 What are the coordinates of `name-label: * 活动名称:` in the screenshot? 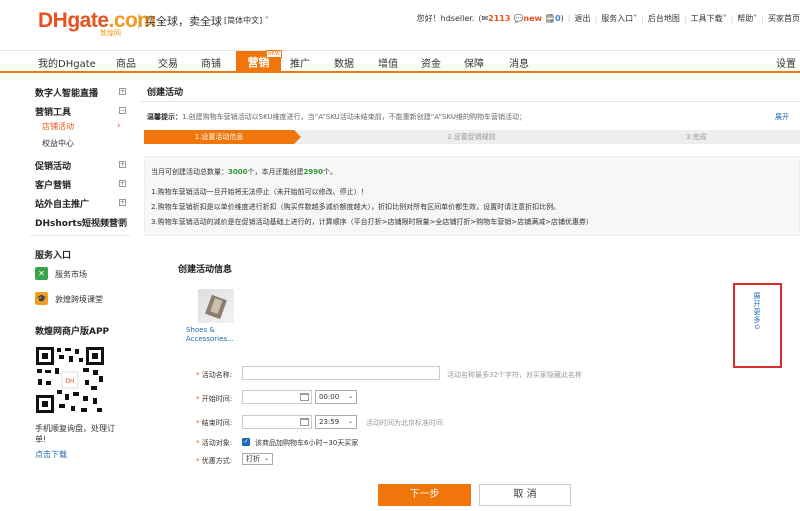 It's located at (214, 375).